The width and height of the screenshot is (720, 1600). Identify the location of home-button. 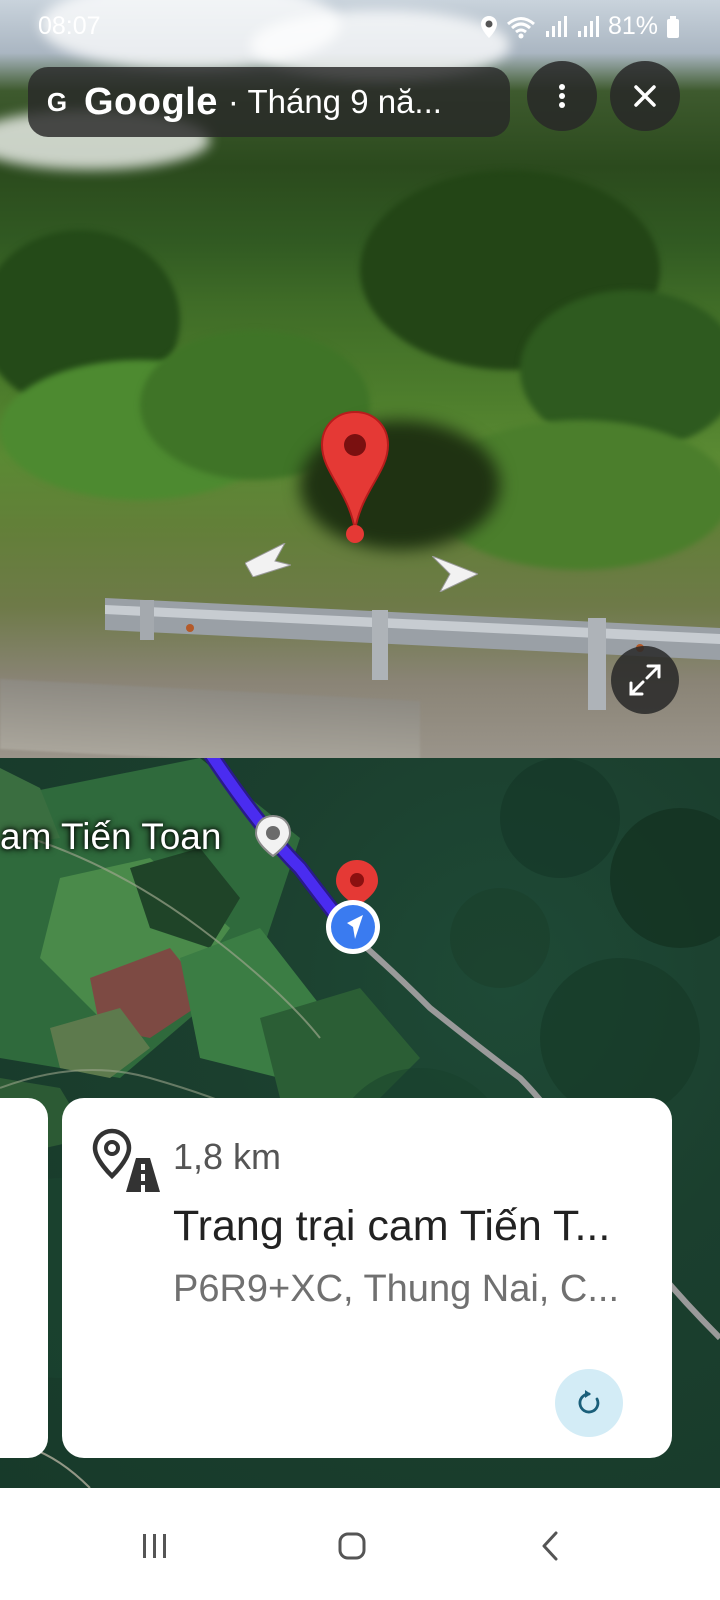
(352, 1546).